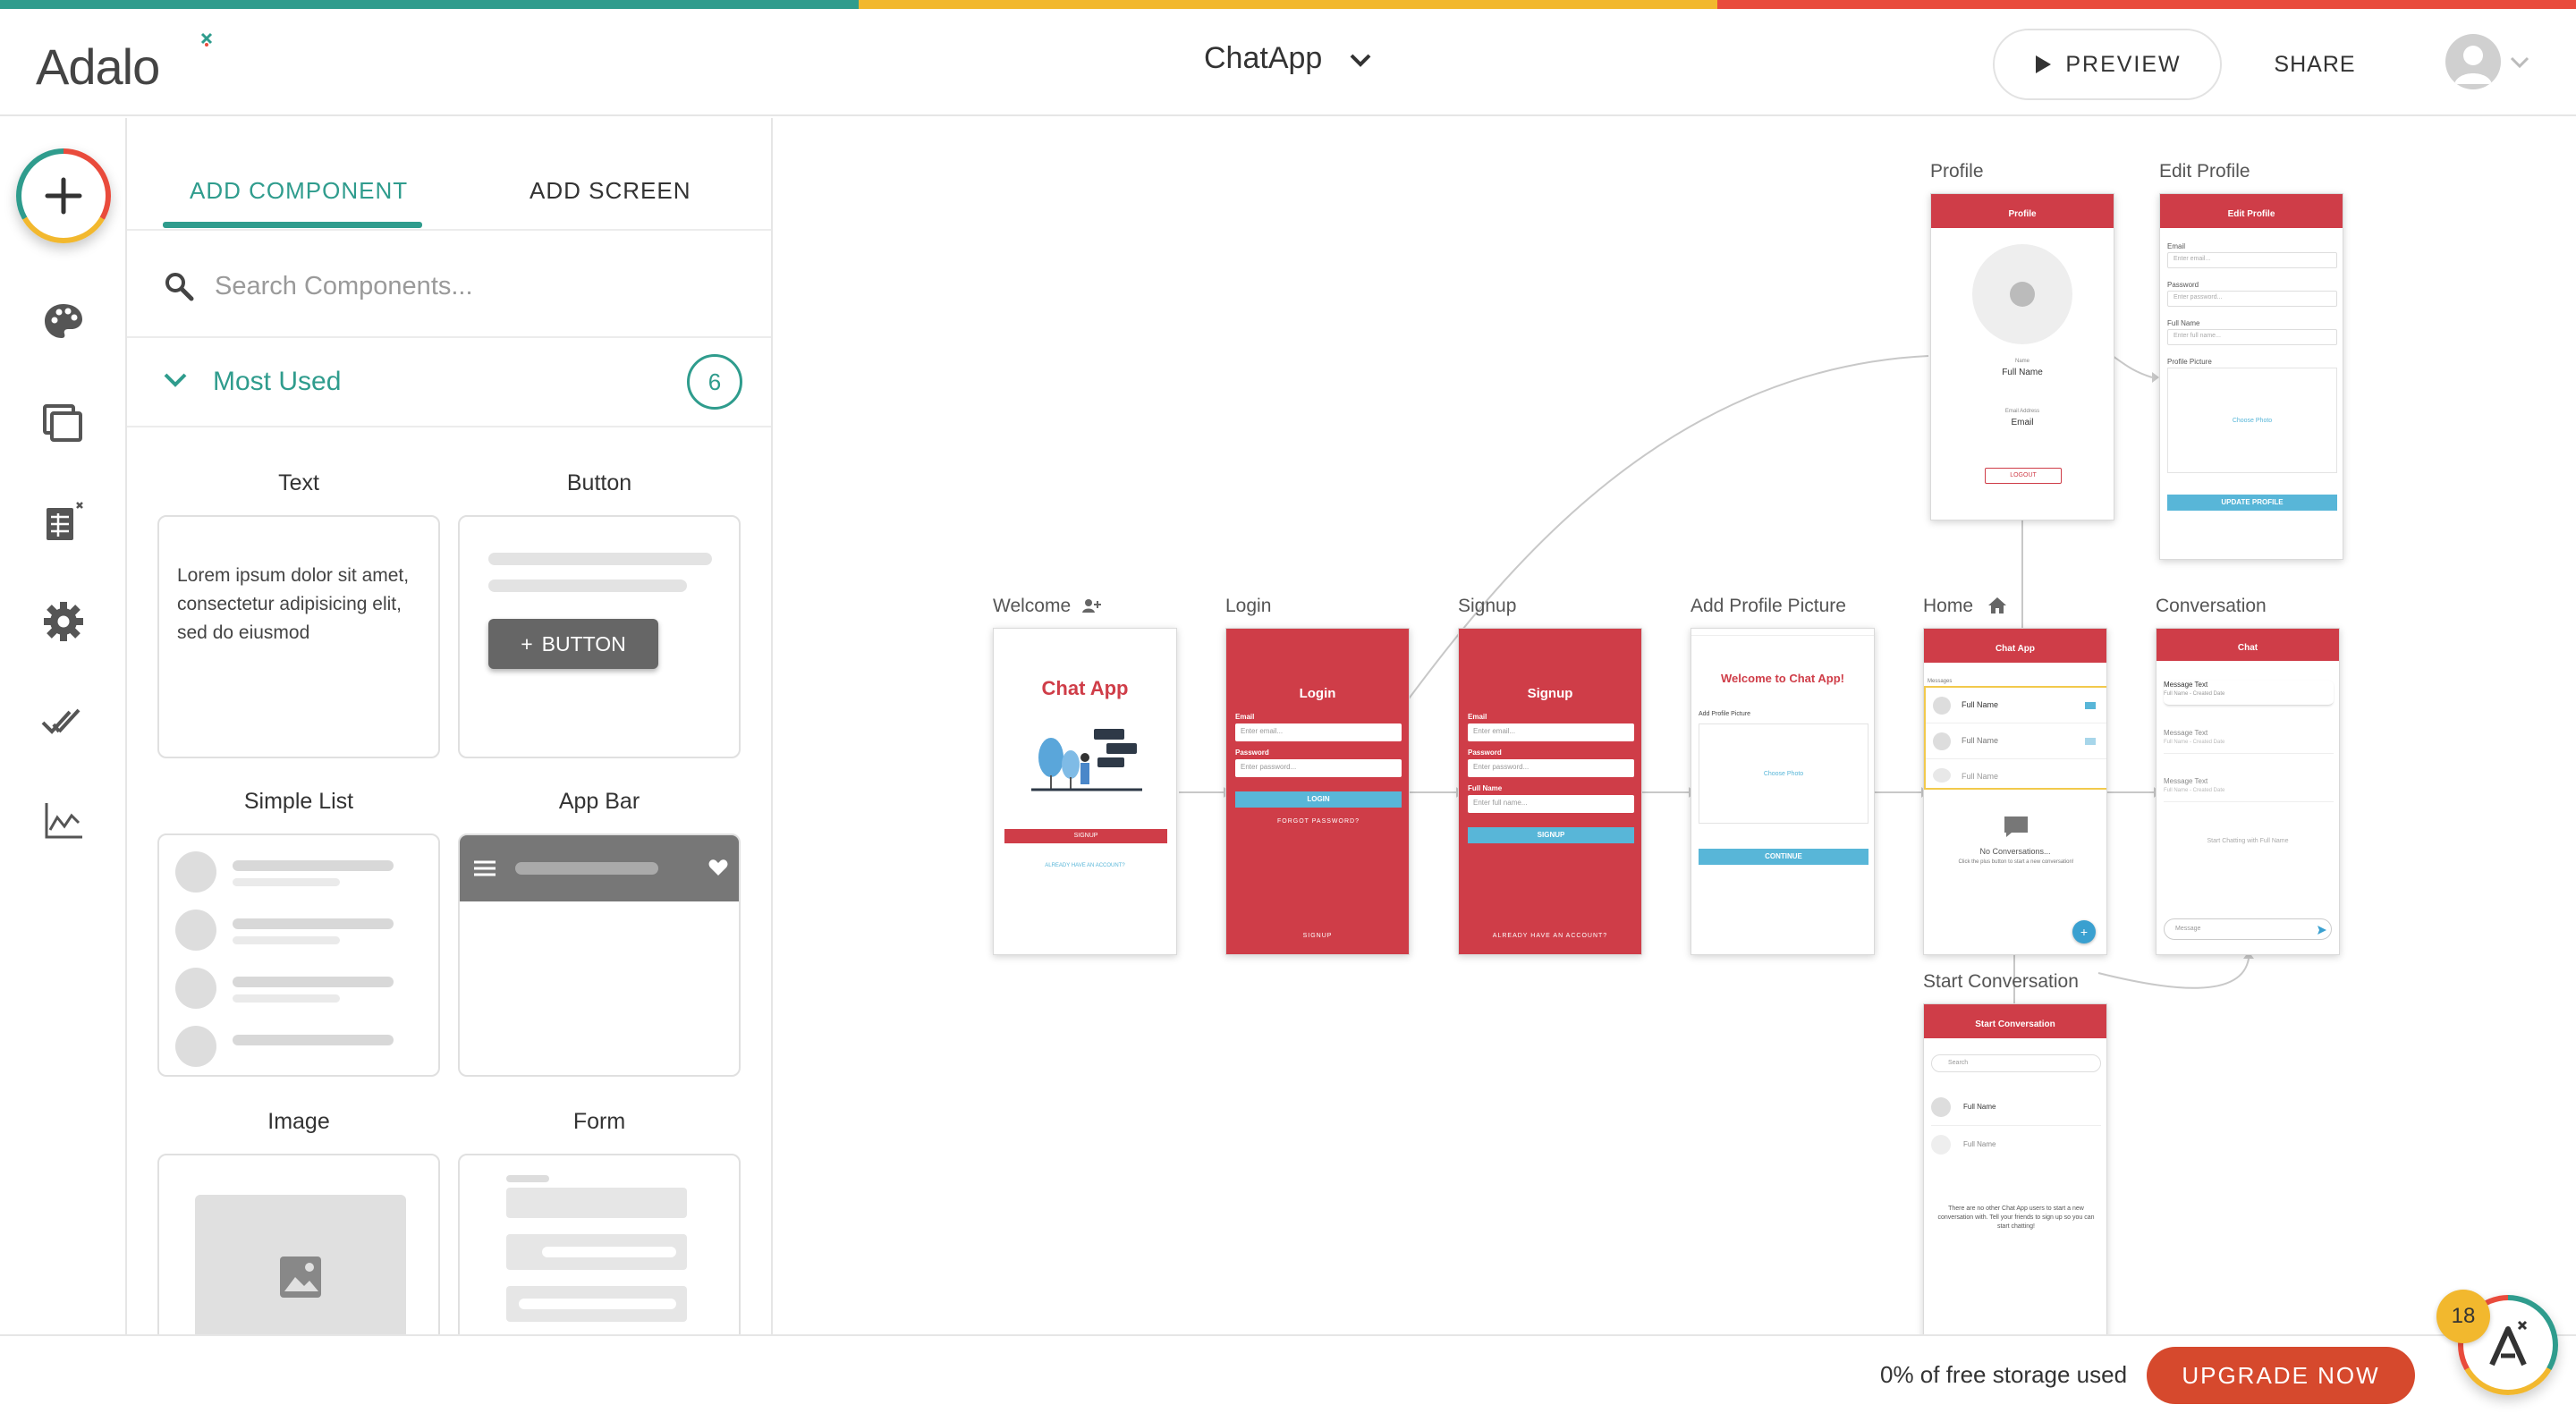  What do you see at coordinates (2015, 649) in the screenshot?
I see `home-app-bar: Chat App` at bounding box center [2015, 649].